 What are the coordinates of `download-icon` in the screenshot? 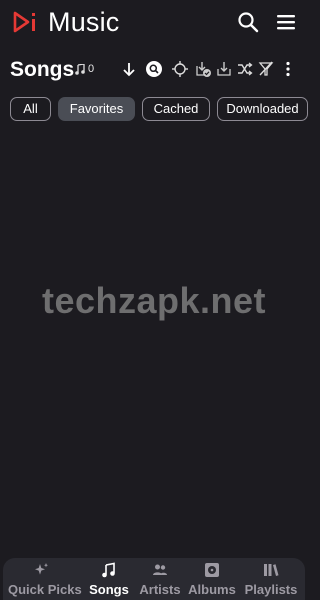 It's located at (224, 69).